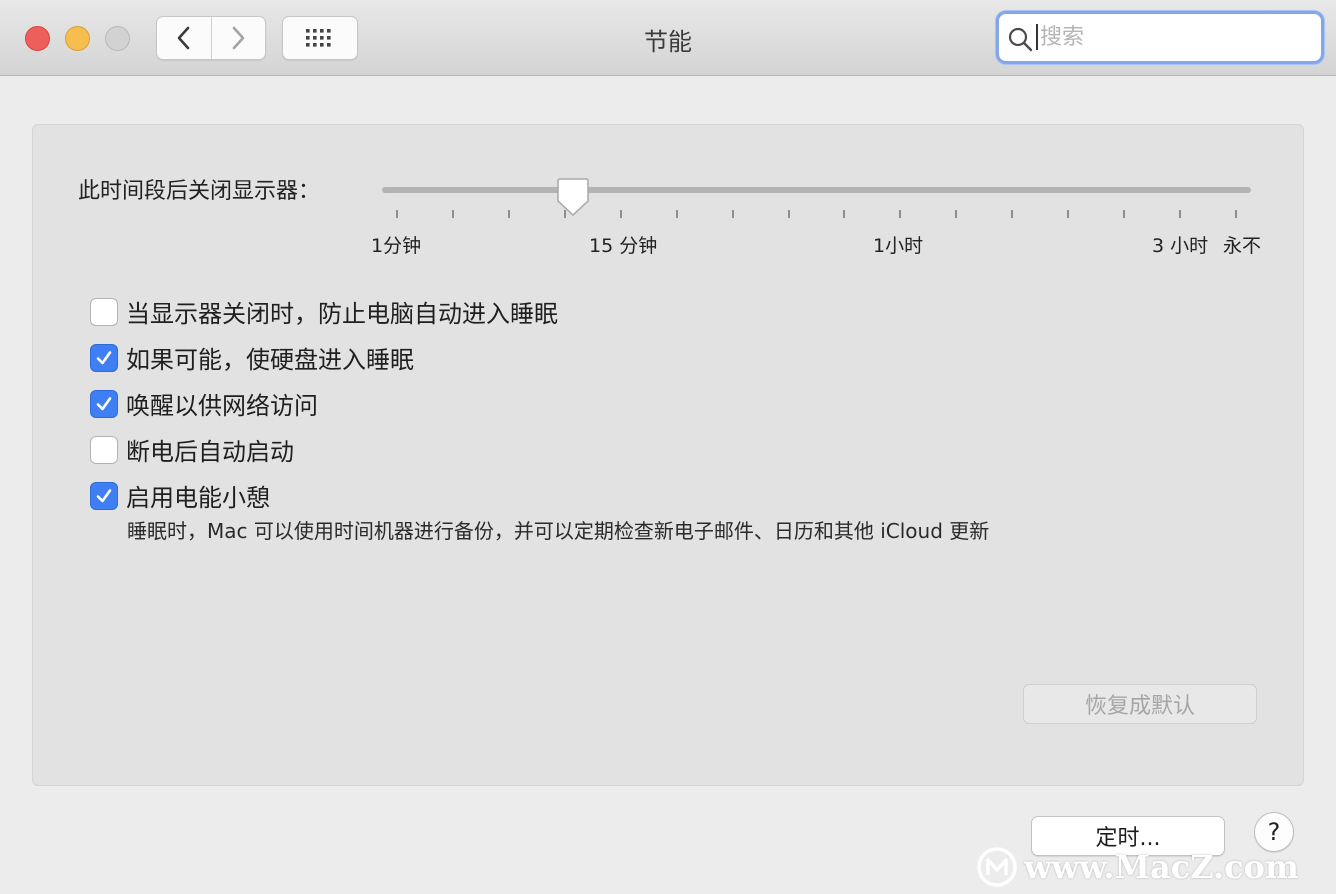  I want to click on tick-label-1-hour: 1小时, so click(898, 246).